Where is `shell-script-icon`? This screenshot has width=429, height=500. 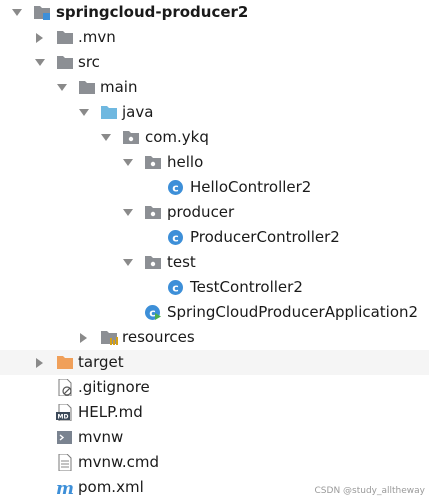 shell-script-icon is located at coordinates (65, 437).